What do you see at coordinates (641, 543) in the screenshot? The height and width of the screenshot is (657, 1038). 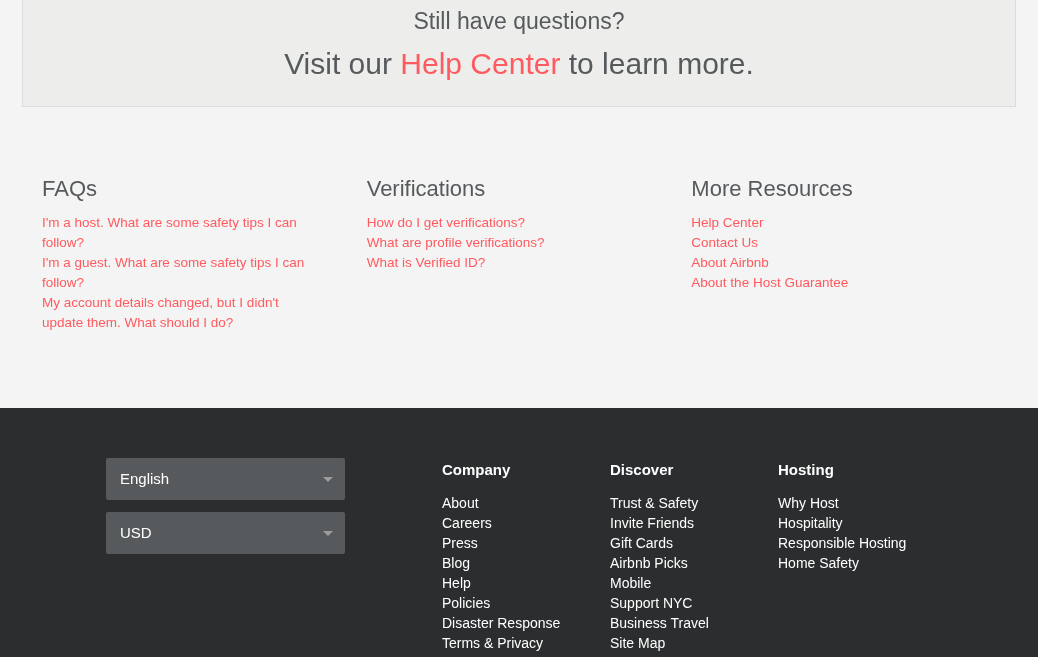 I see `footer-link: Gift Cards` at bounding box center [641, 543].